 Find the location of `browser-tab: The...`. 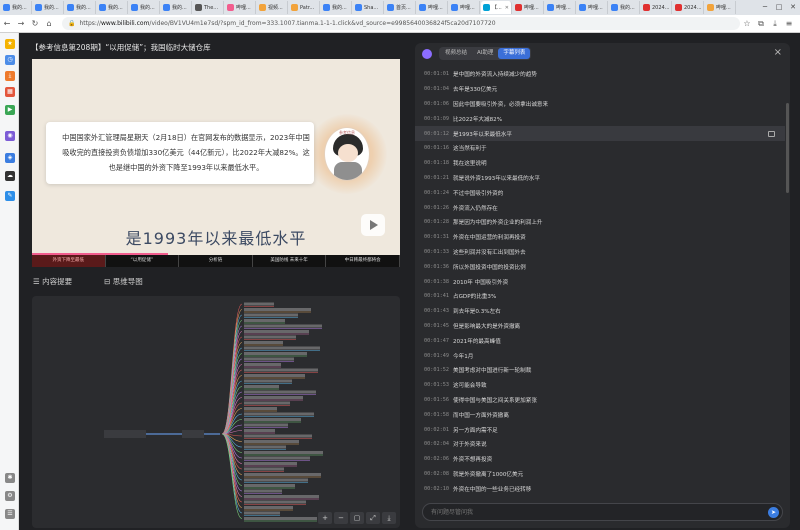

browser-tab: The... is located at coordinates (208, 7).